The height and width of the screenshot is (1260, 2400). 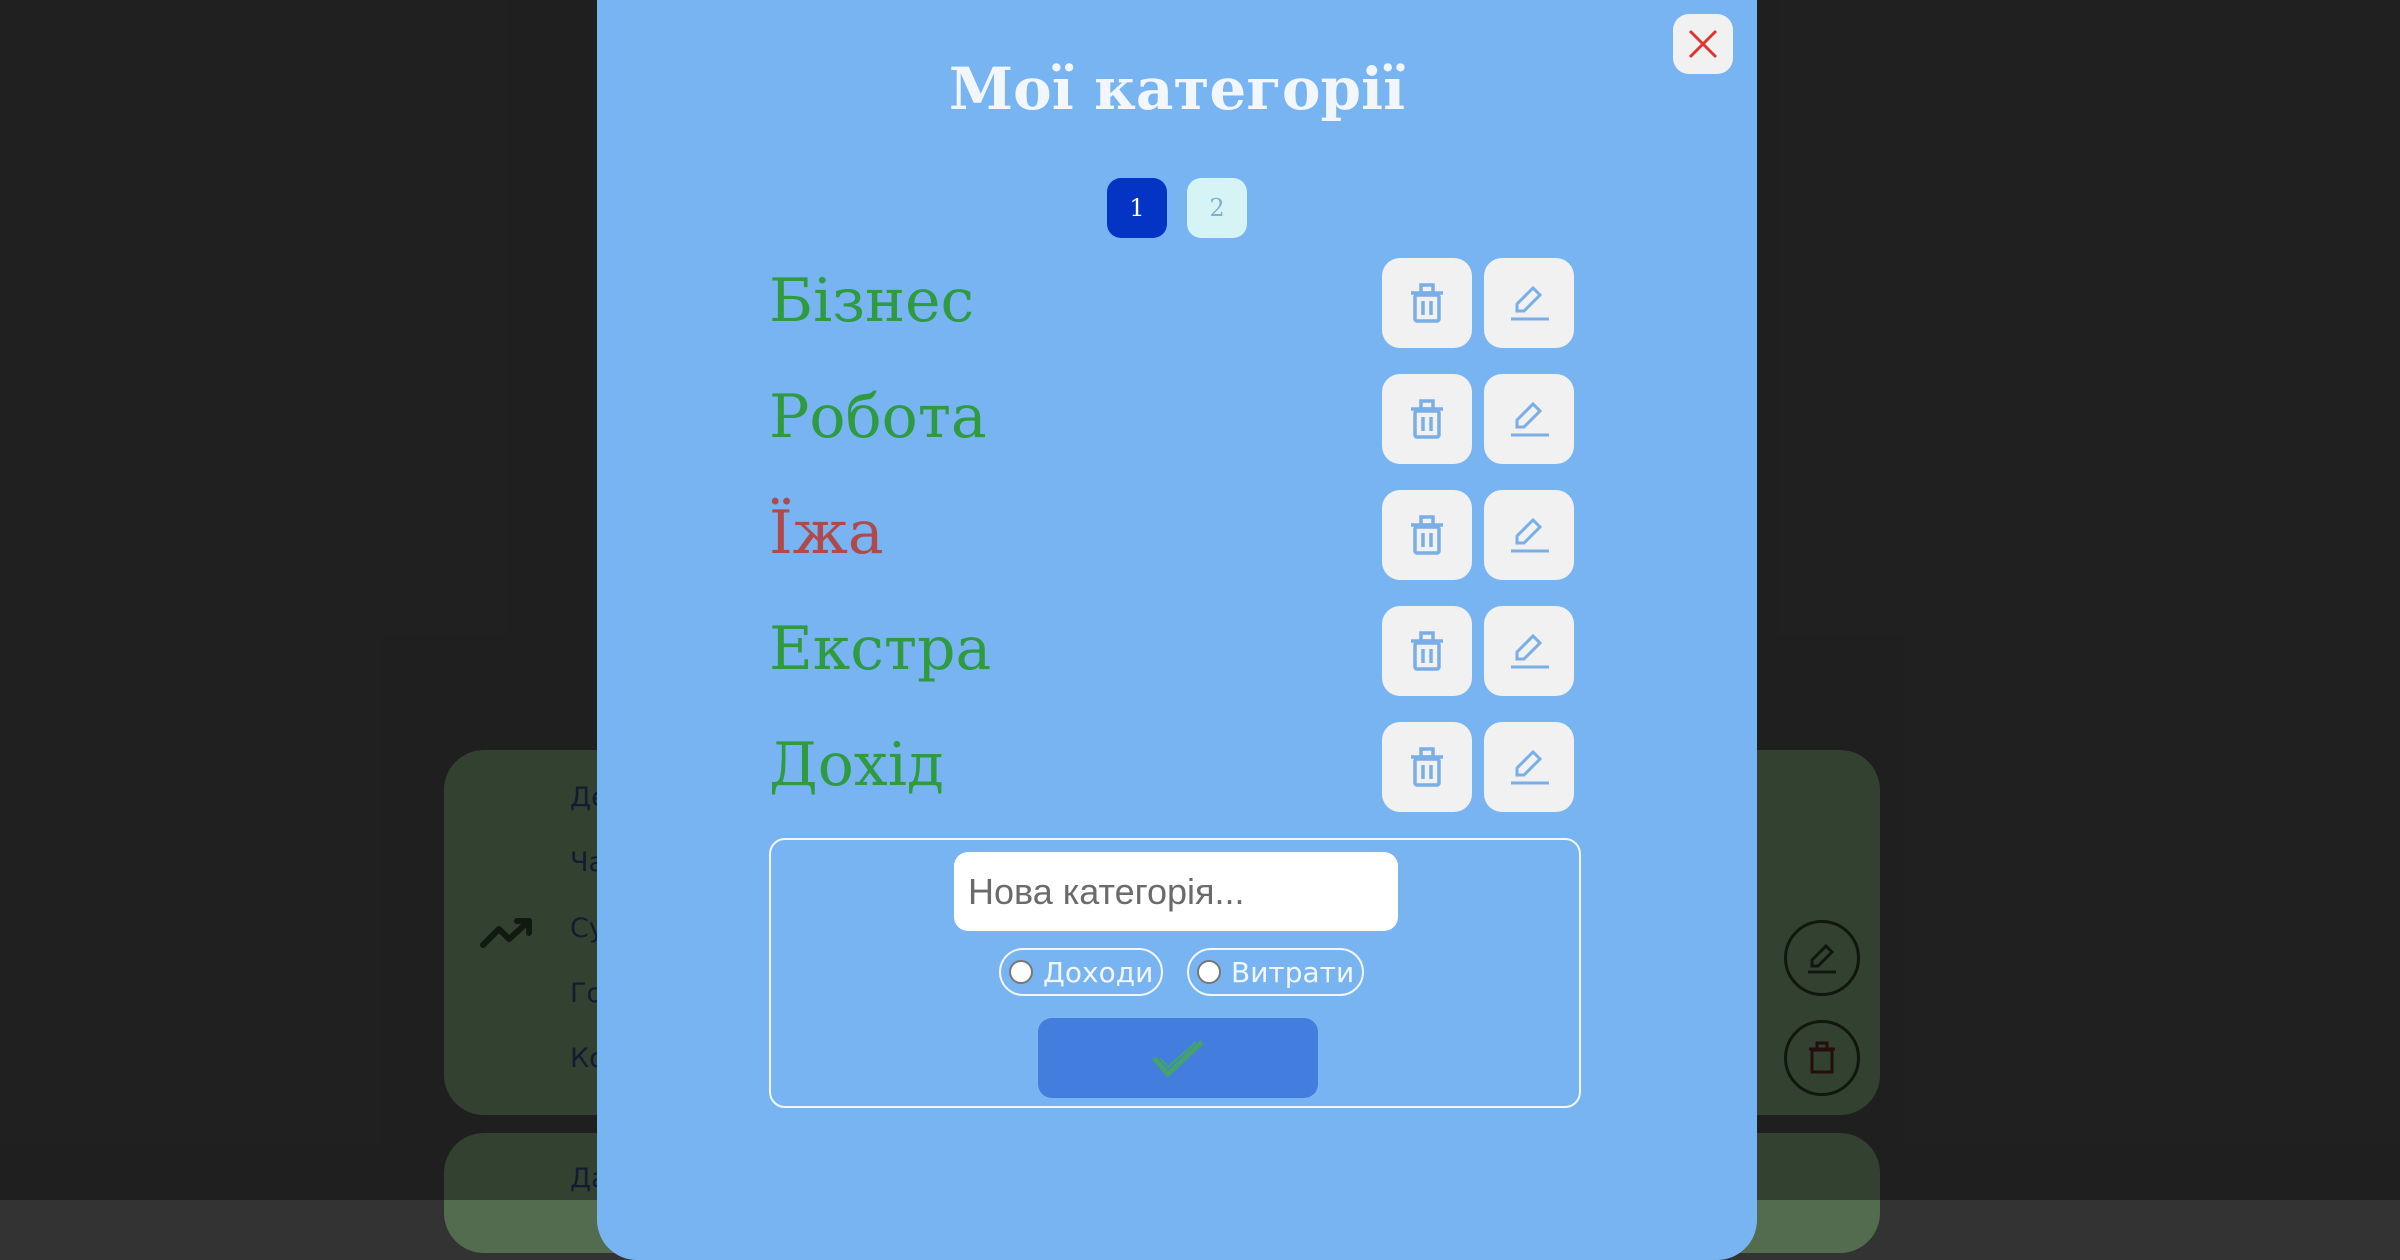 I want to click on page-button-1: 1, so click(x=1137, y=208).